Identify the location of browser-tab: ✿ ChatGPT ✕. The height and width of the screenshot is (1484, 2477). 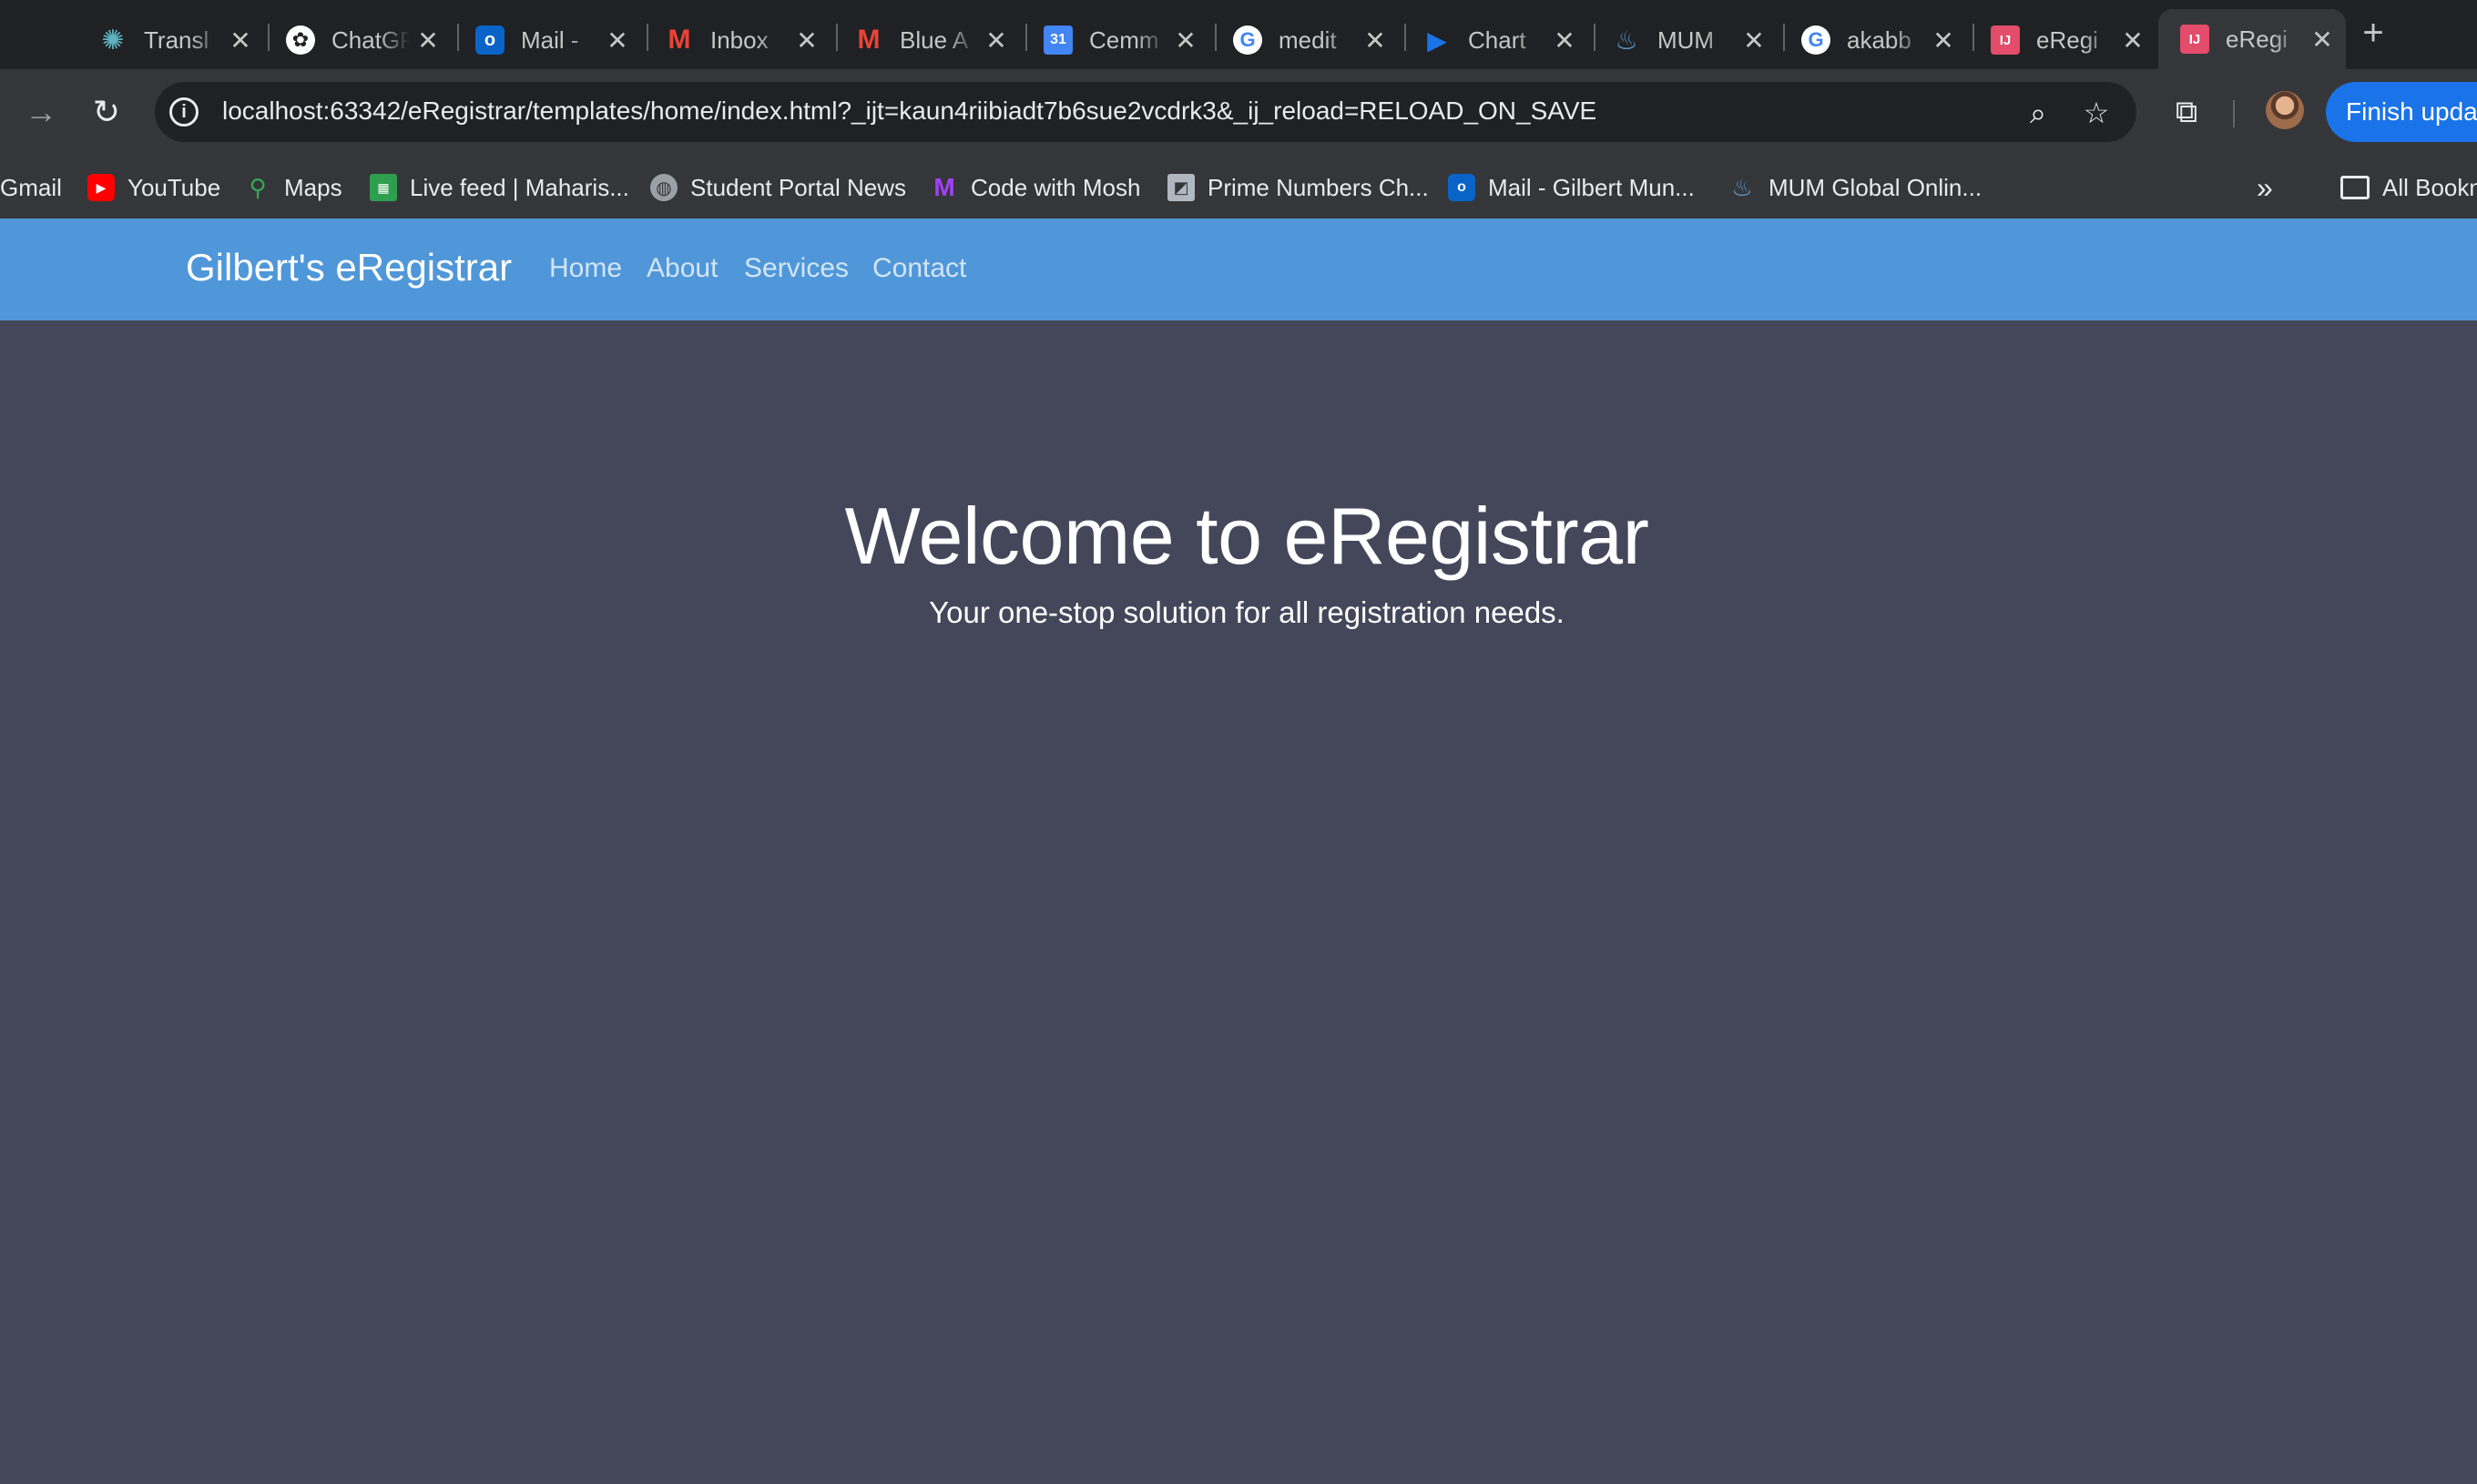
(358, 40).